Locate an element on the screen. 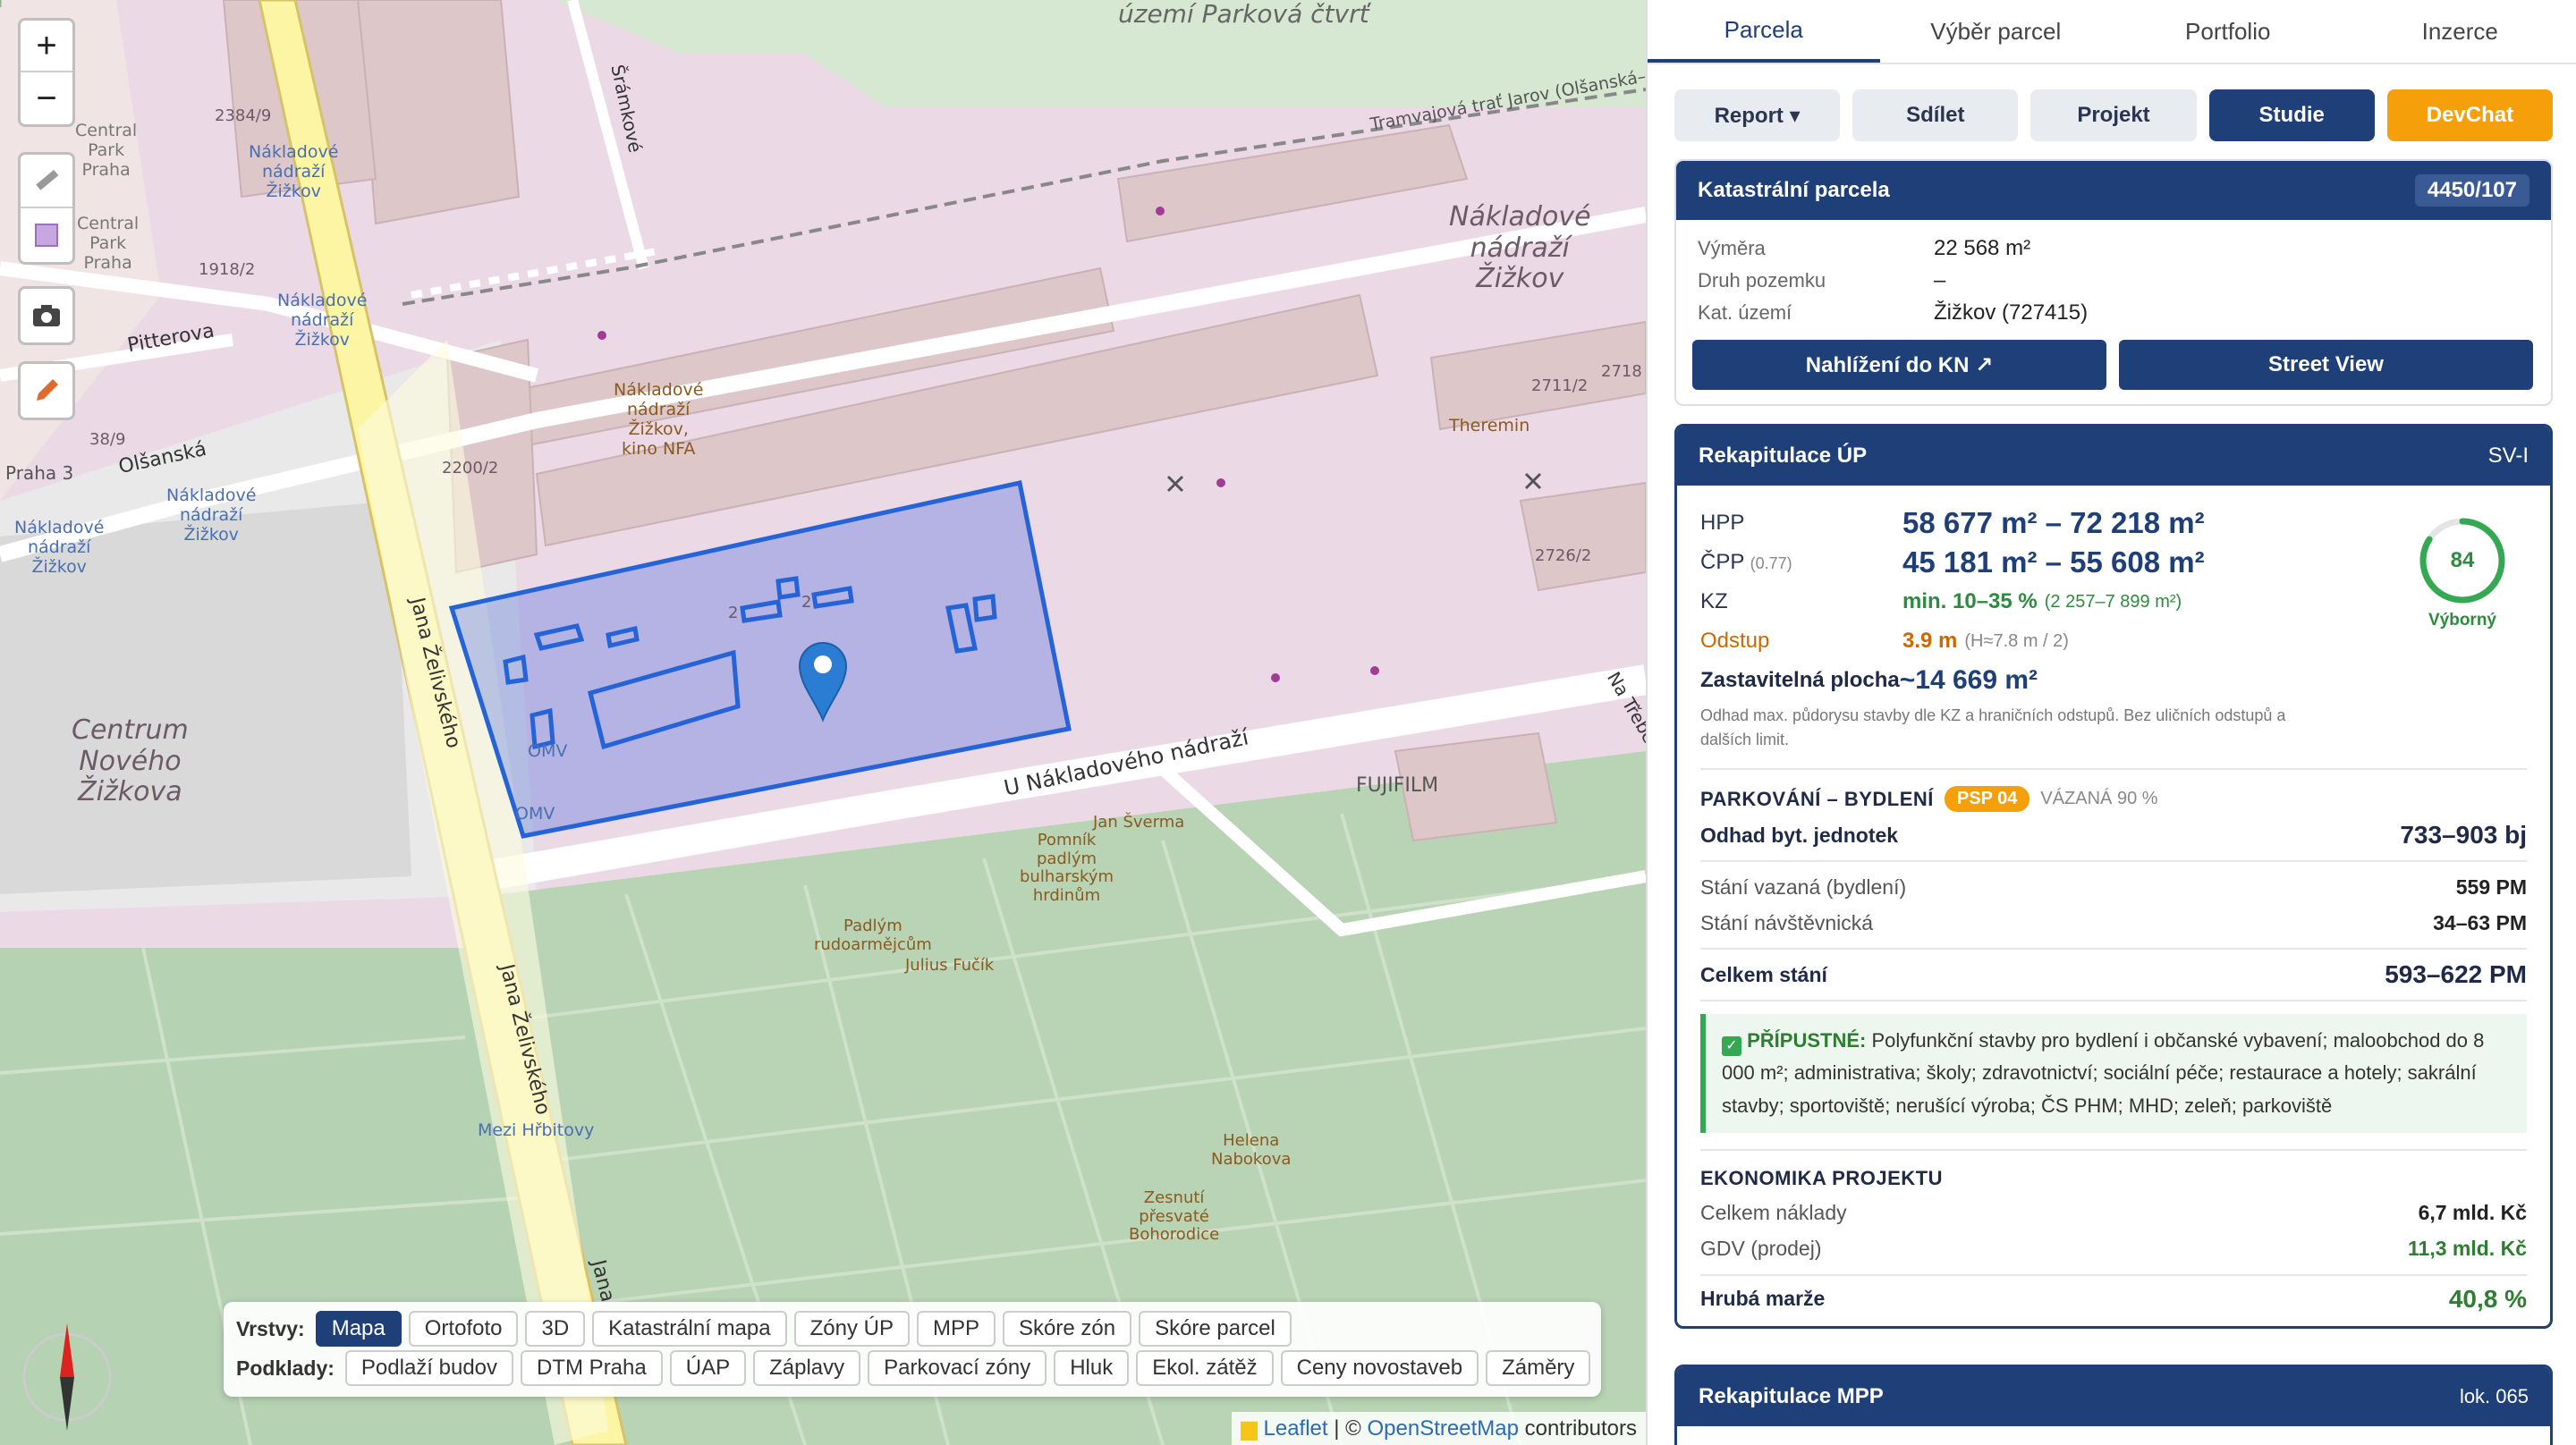  label-n2200: 2200/2 is located at coordinates (470, 468).